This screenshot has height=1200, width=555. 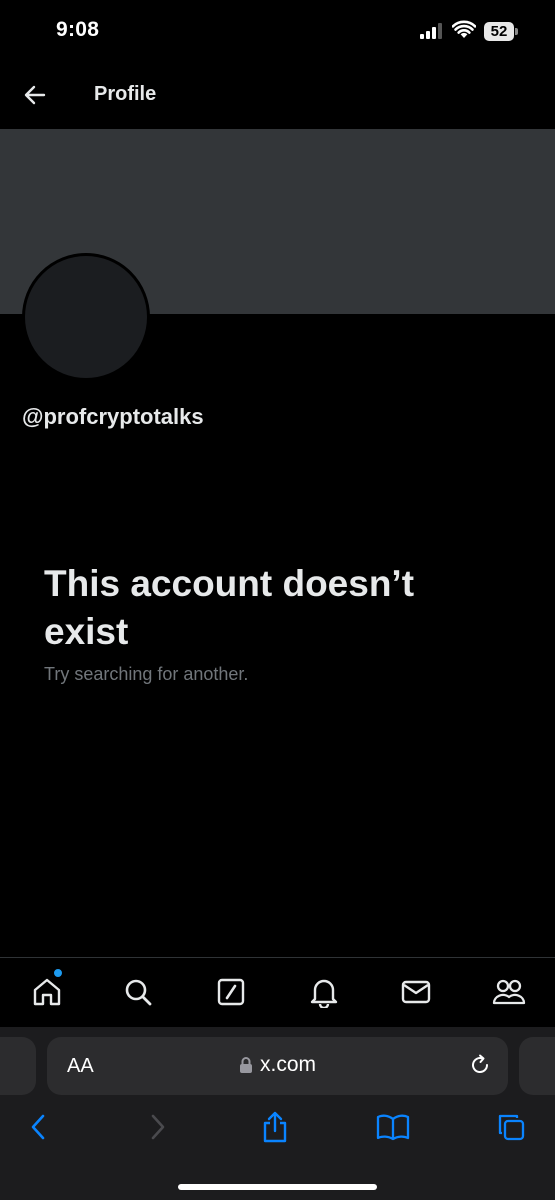 I want to click on text-size-button: AA, so click(x=80, y=1066).